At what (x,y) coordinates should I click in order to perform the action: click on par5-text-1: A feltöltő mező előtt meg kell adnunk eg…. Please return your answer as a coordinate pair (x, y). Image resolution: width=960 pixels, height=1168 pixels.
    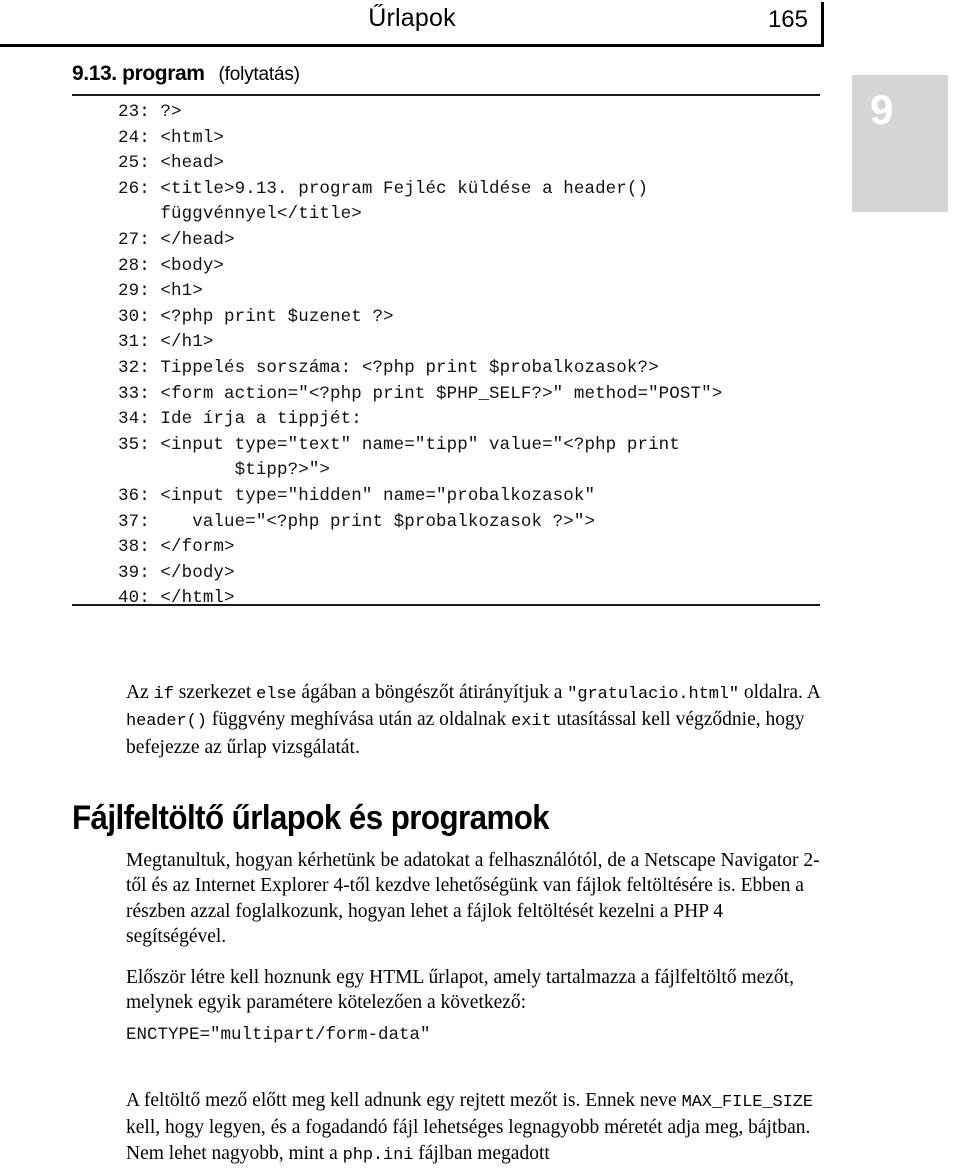
    Looking at the image, I should click on (404, 1100).